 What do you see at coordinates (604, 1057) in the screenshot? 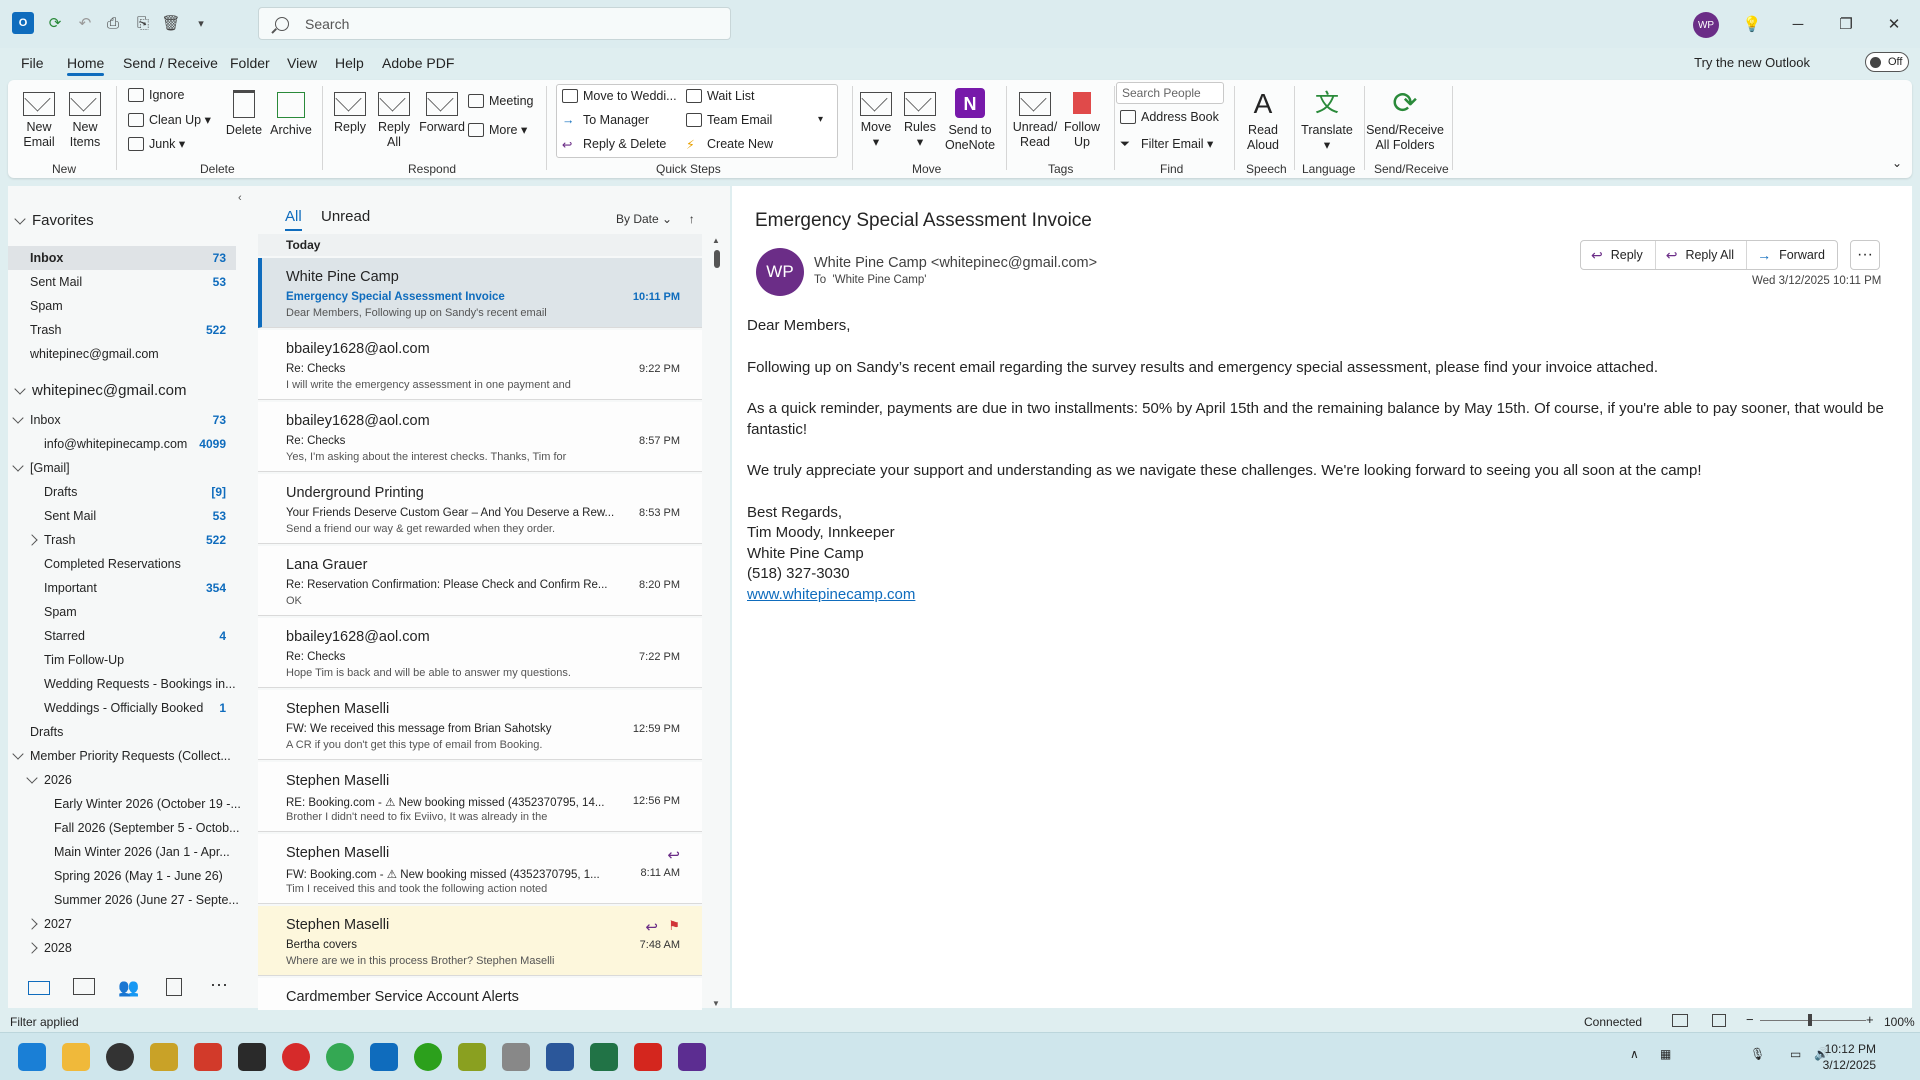
I see `excel-icon` at bounding box center [604, 1057].